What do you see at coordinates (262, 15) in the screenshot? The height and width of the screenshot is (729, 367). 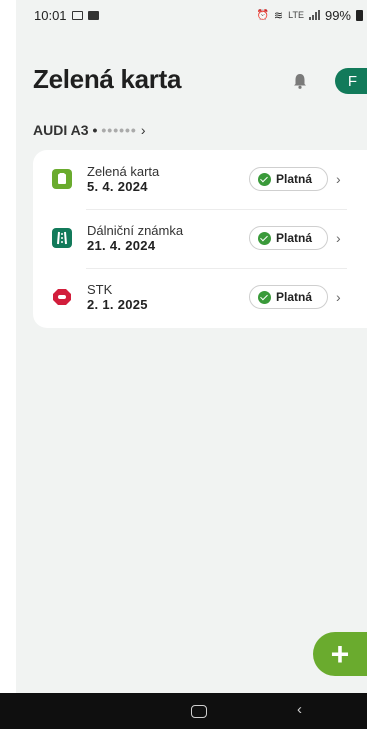 I see `alarm-icon: ⏰` at bounding box center [262, 15].